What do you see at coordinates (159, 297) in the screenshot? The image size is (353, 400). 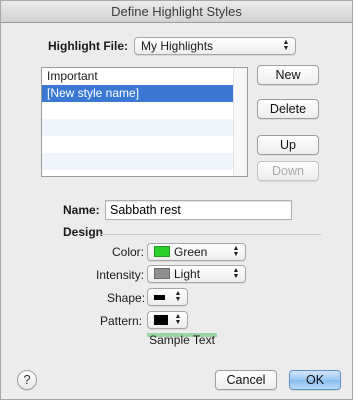 I see `bar-shape-icon` at bounding box center [159, 297].